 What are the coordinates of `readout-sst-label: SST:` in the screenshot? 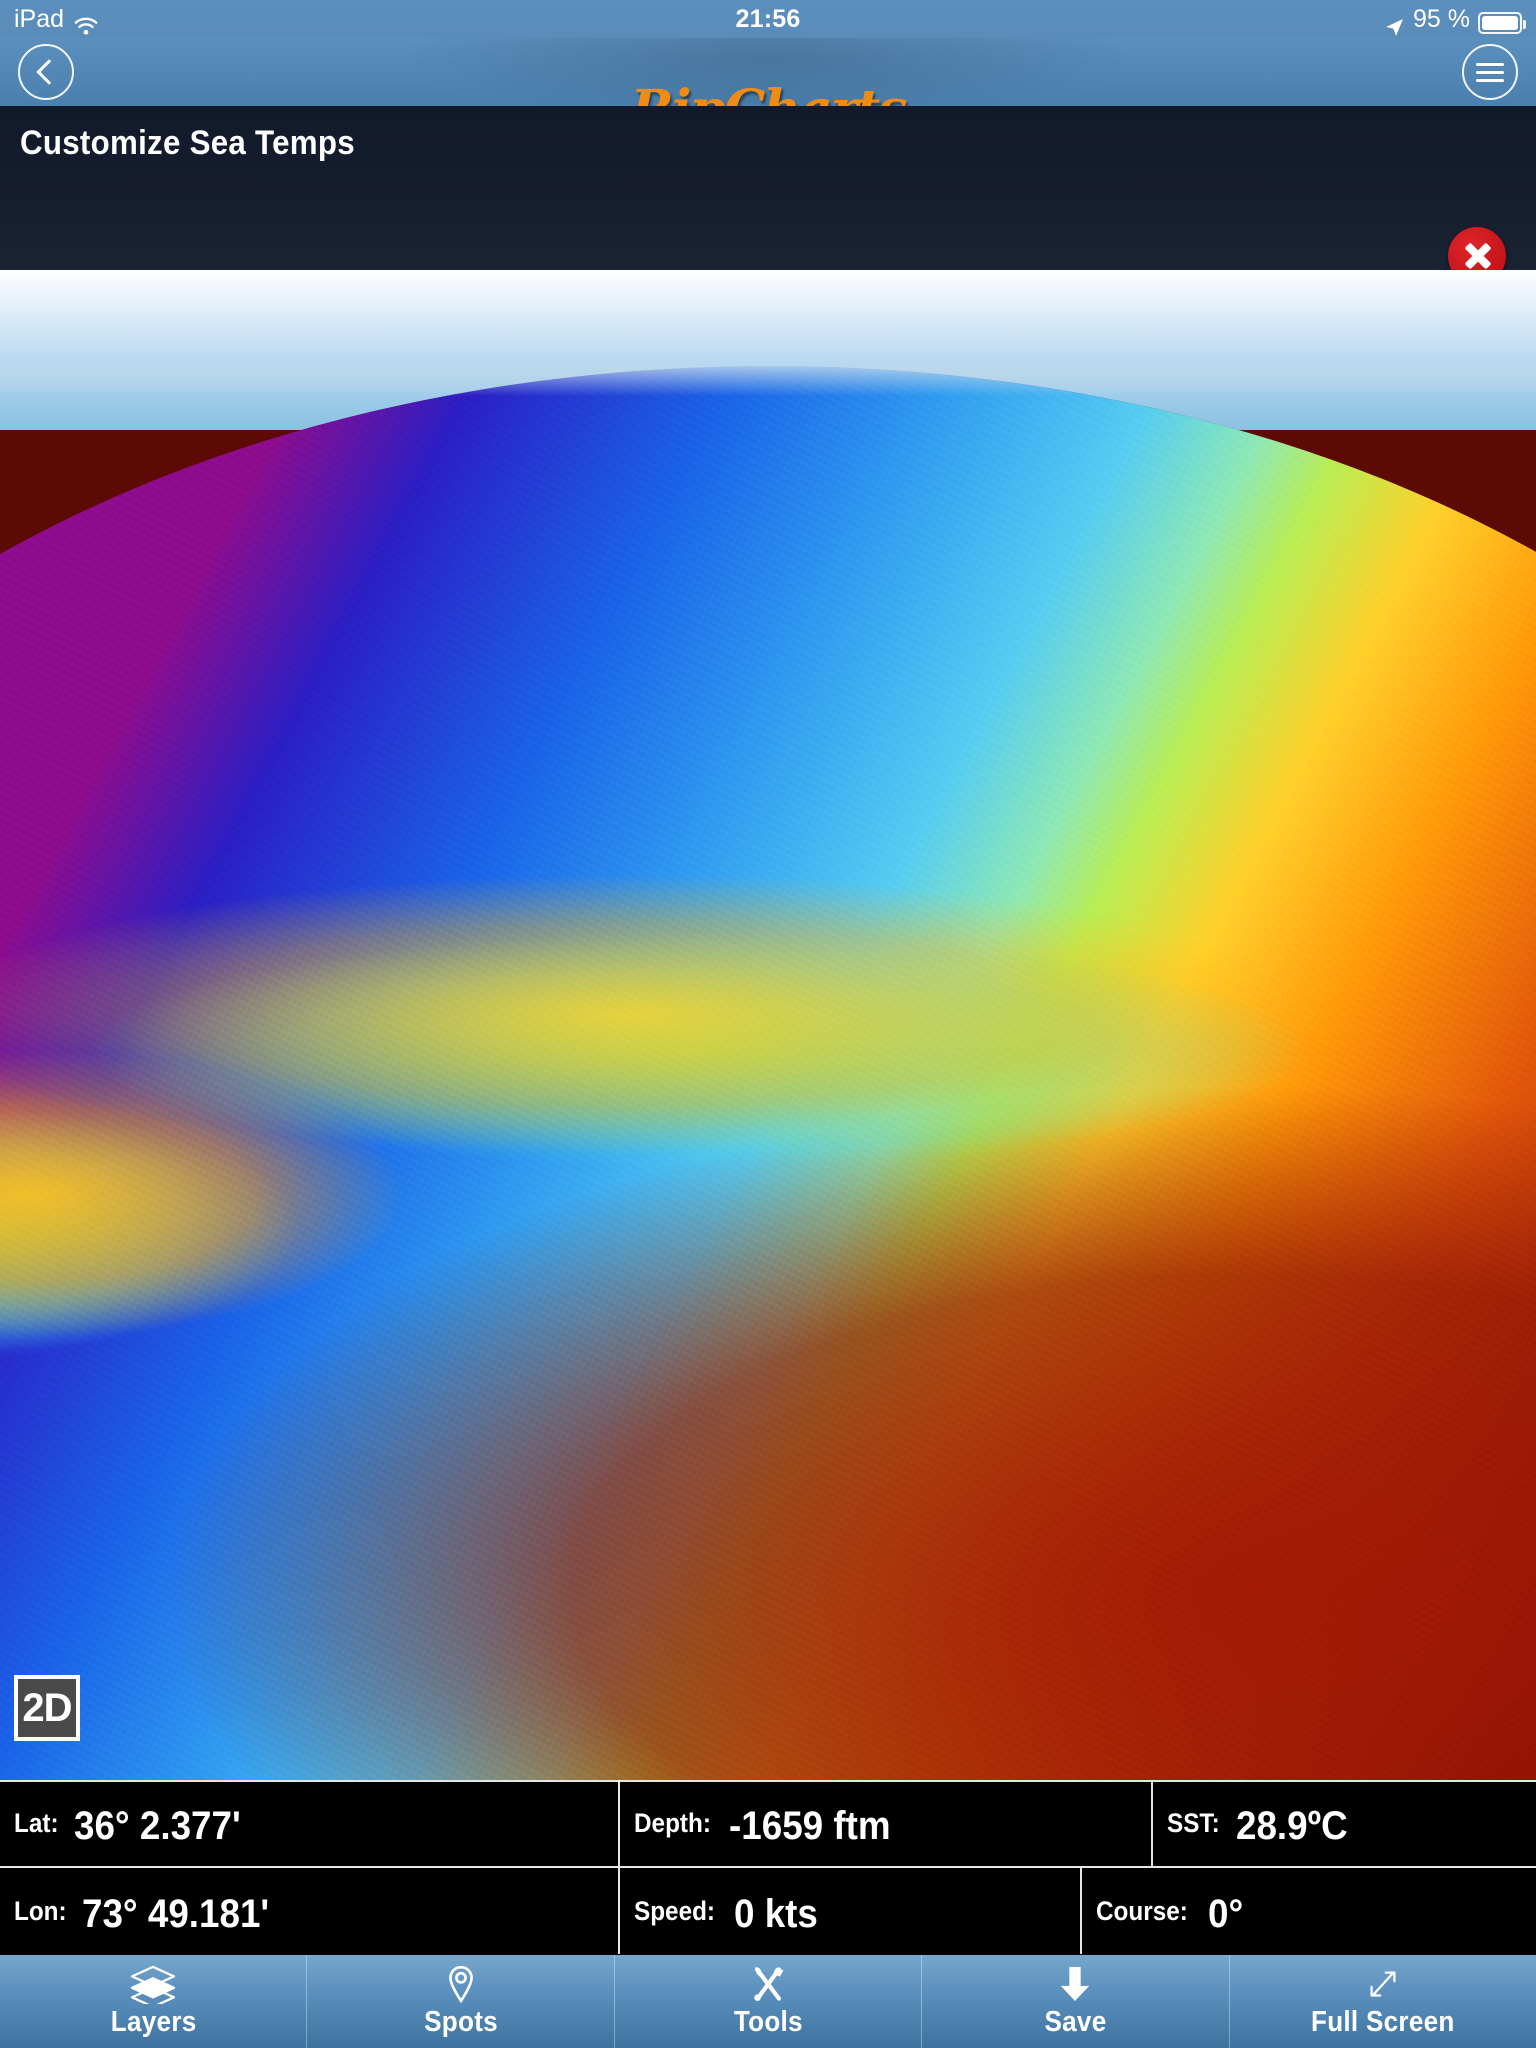 It's located at (1193, 1822).